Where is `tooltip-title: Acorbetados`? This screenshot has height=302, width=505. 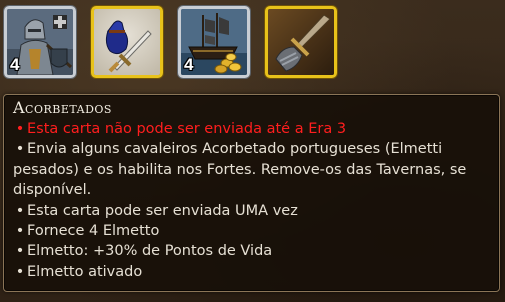 tooltip-title: Acorbetados is located at coordinates (62, 107).